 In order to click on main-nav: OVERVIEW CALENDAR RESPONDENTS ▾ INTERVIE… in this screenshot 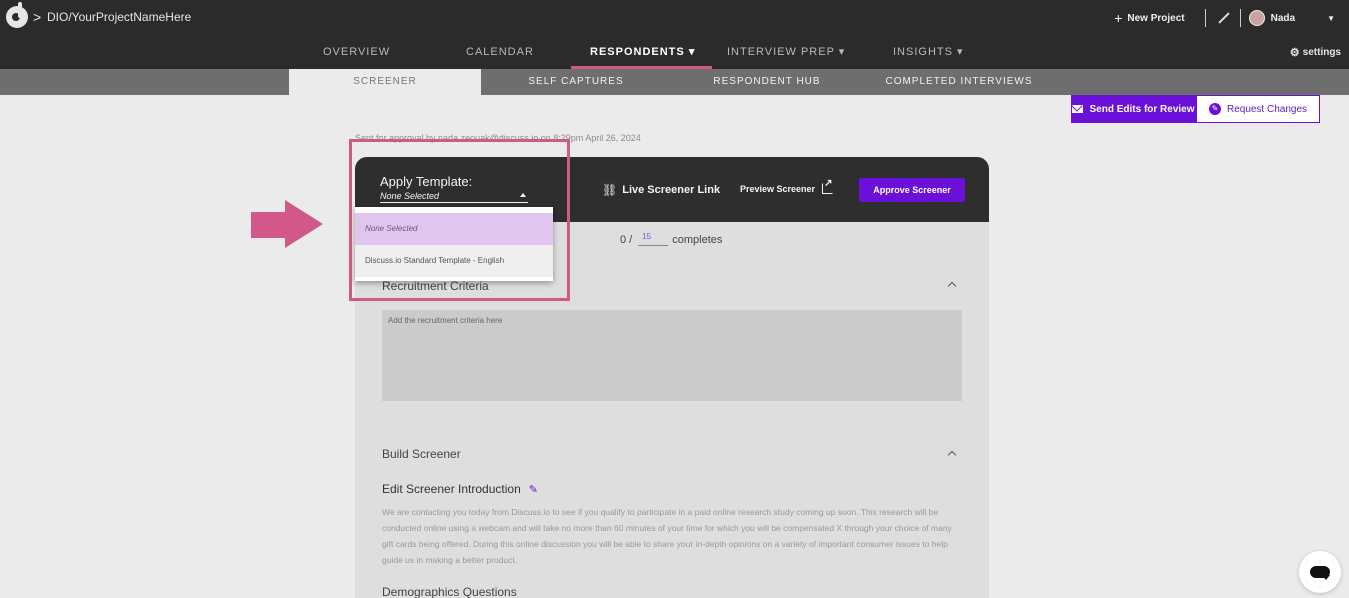, I will do `click(674, 53)`.